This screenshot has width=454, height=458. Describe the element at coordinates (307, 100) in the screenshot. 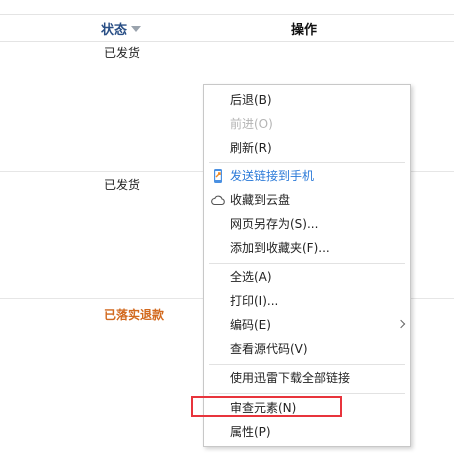

I see `menu-item-back: 后退(B)` at that location.